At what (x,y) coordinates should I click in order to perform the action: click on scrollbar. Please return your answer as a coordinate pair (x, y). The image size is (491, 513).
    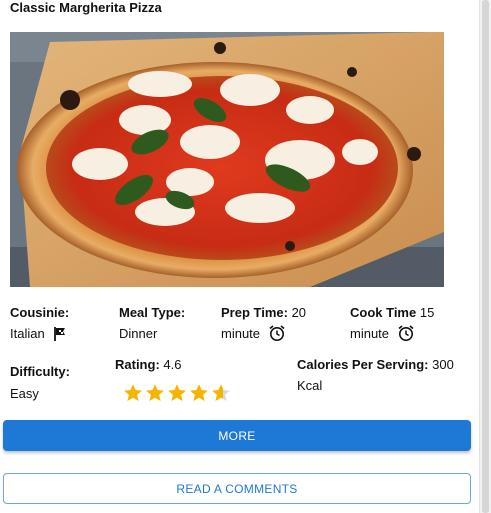
    Looking at the image, I should click on (485, 256).